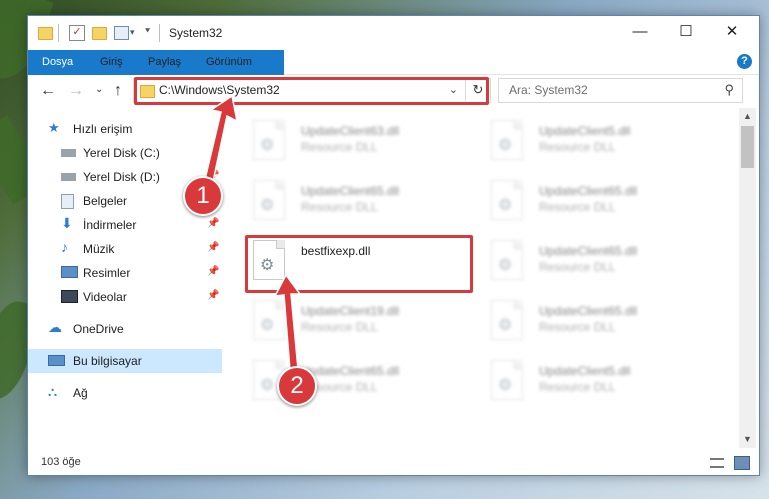  I want to click on title-bar: ✓ ▾ ⯆ System32 — ☐ ✕, so click(393, 33).